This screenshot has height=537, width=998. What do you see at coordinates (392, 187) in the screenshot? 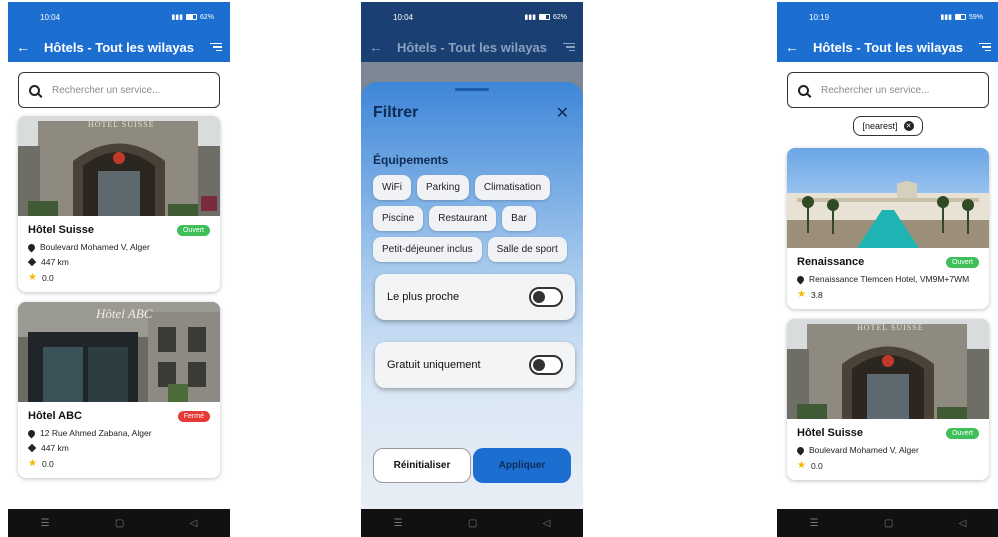
I see `chip-wifi: WiFi` at bounding box center [392, 187].